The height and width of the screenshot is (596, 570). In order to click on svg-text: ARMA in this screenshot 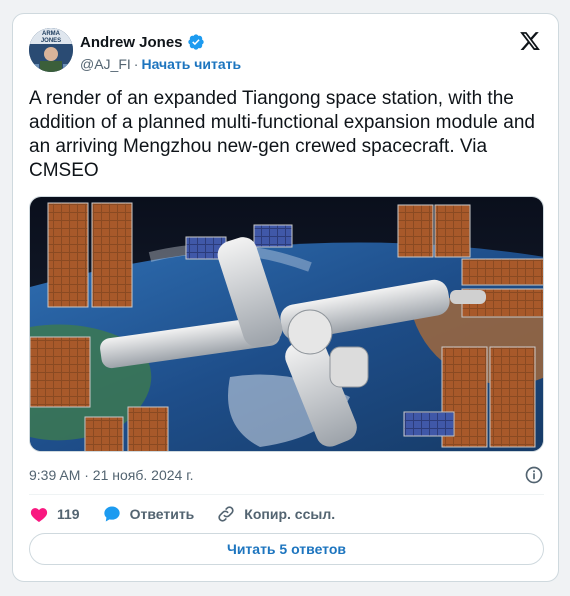, I will do `click(51, 34)`.